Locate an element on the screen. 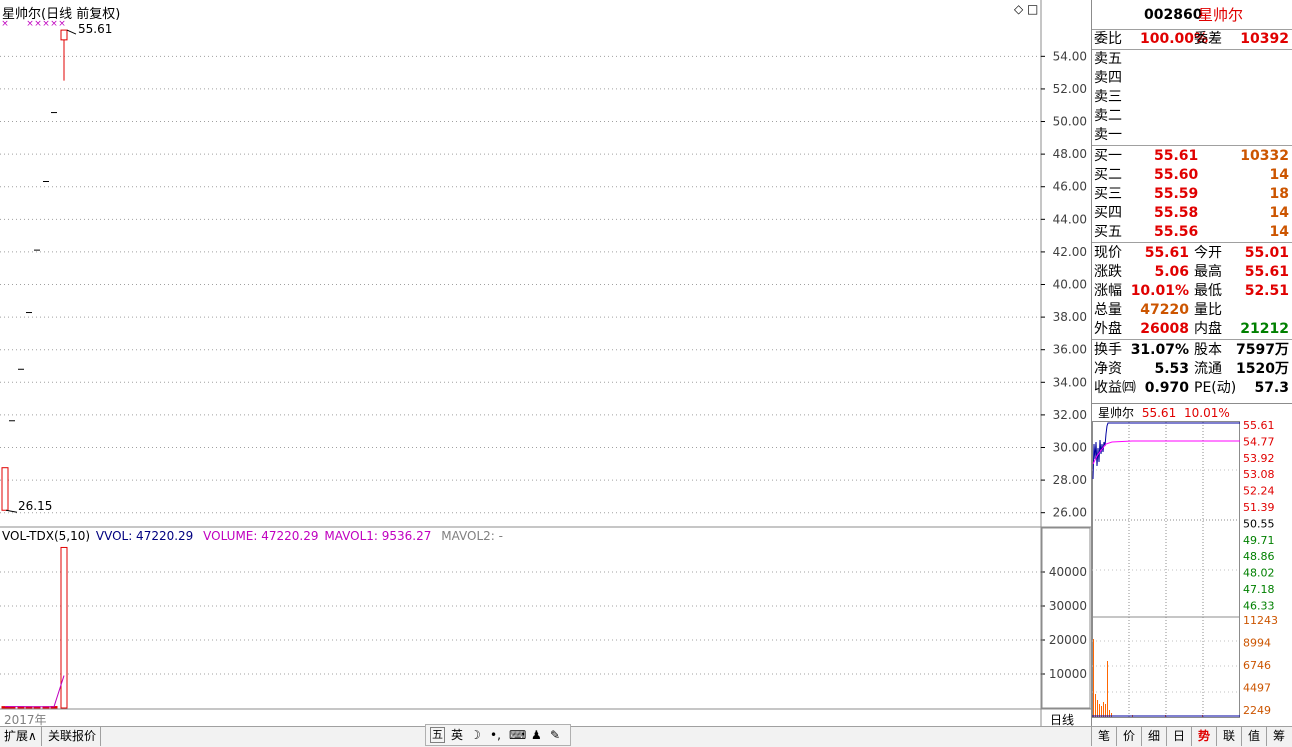  vol-tick-label: 30000 is located at coordinates (1068, 606).